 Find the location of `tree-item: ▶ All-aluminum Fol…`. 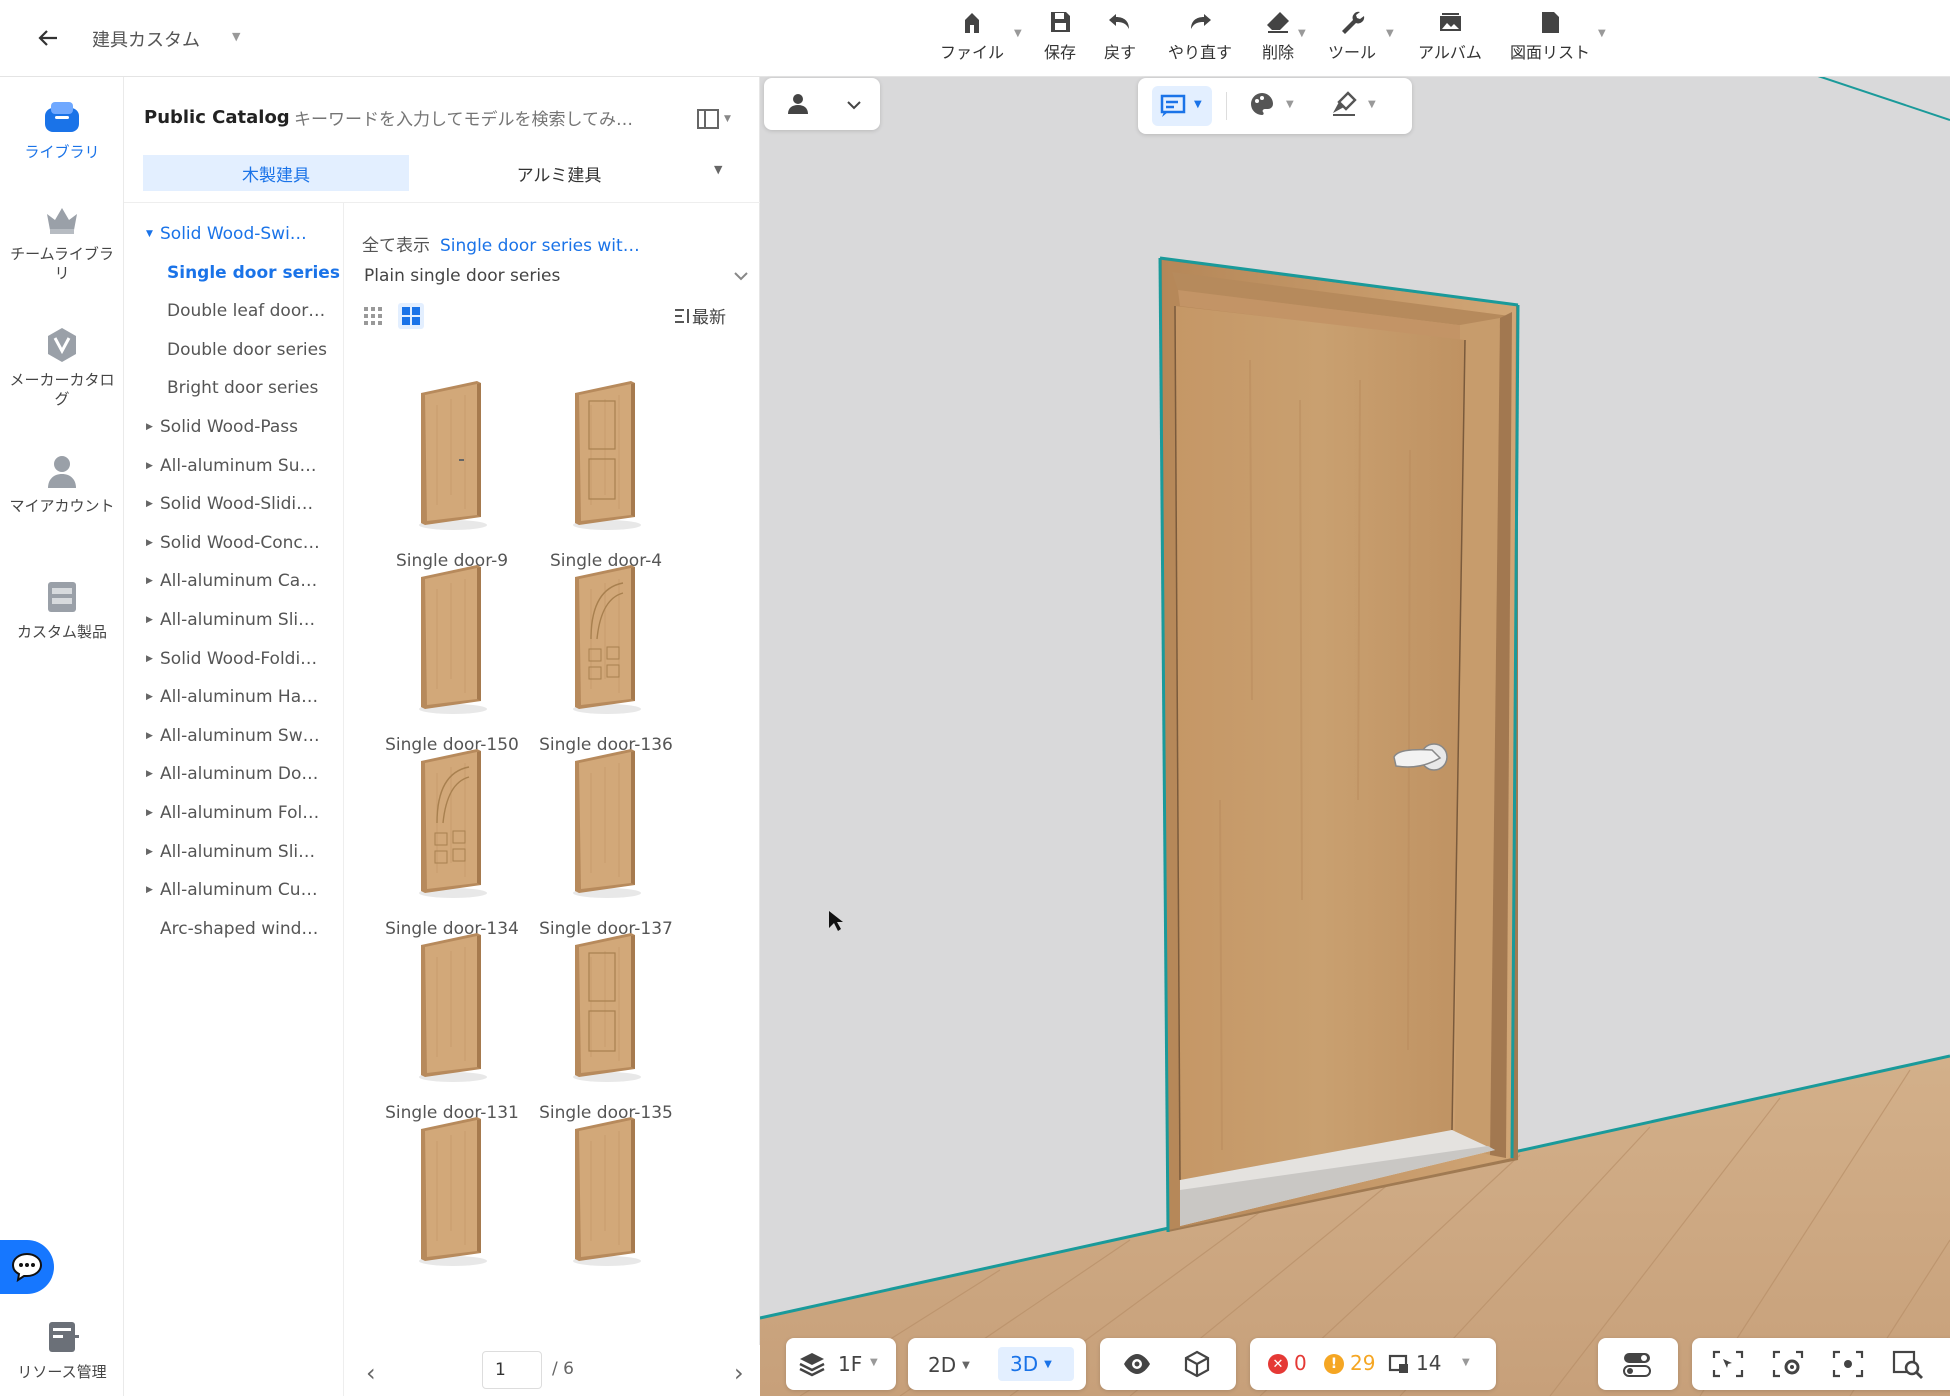

tree-item: ▶ All-aluminum Fol… is located at coordinates (234, 813).